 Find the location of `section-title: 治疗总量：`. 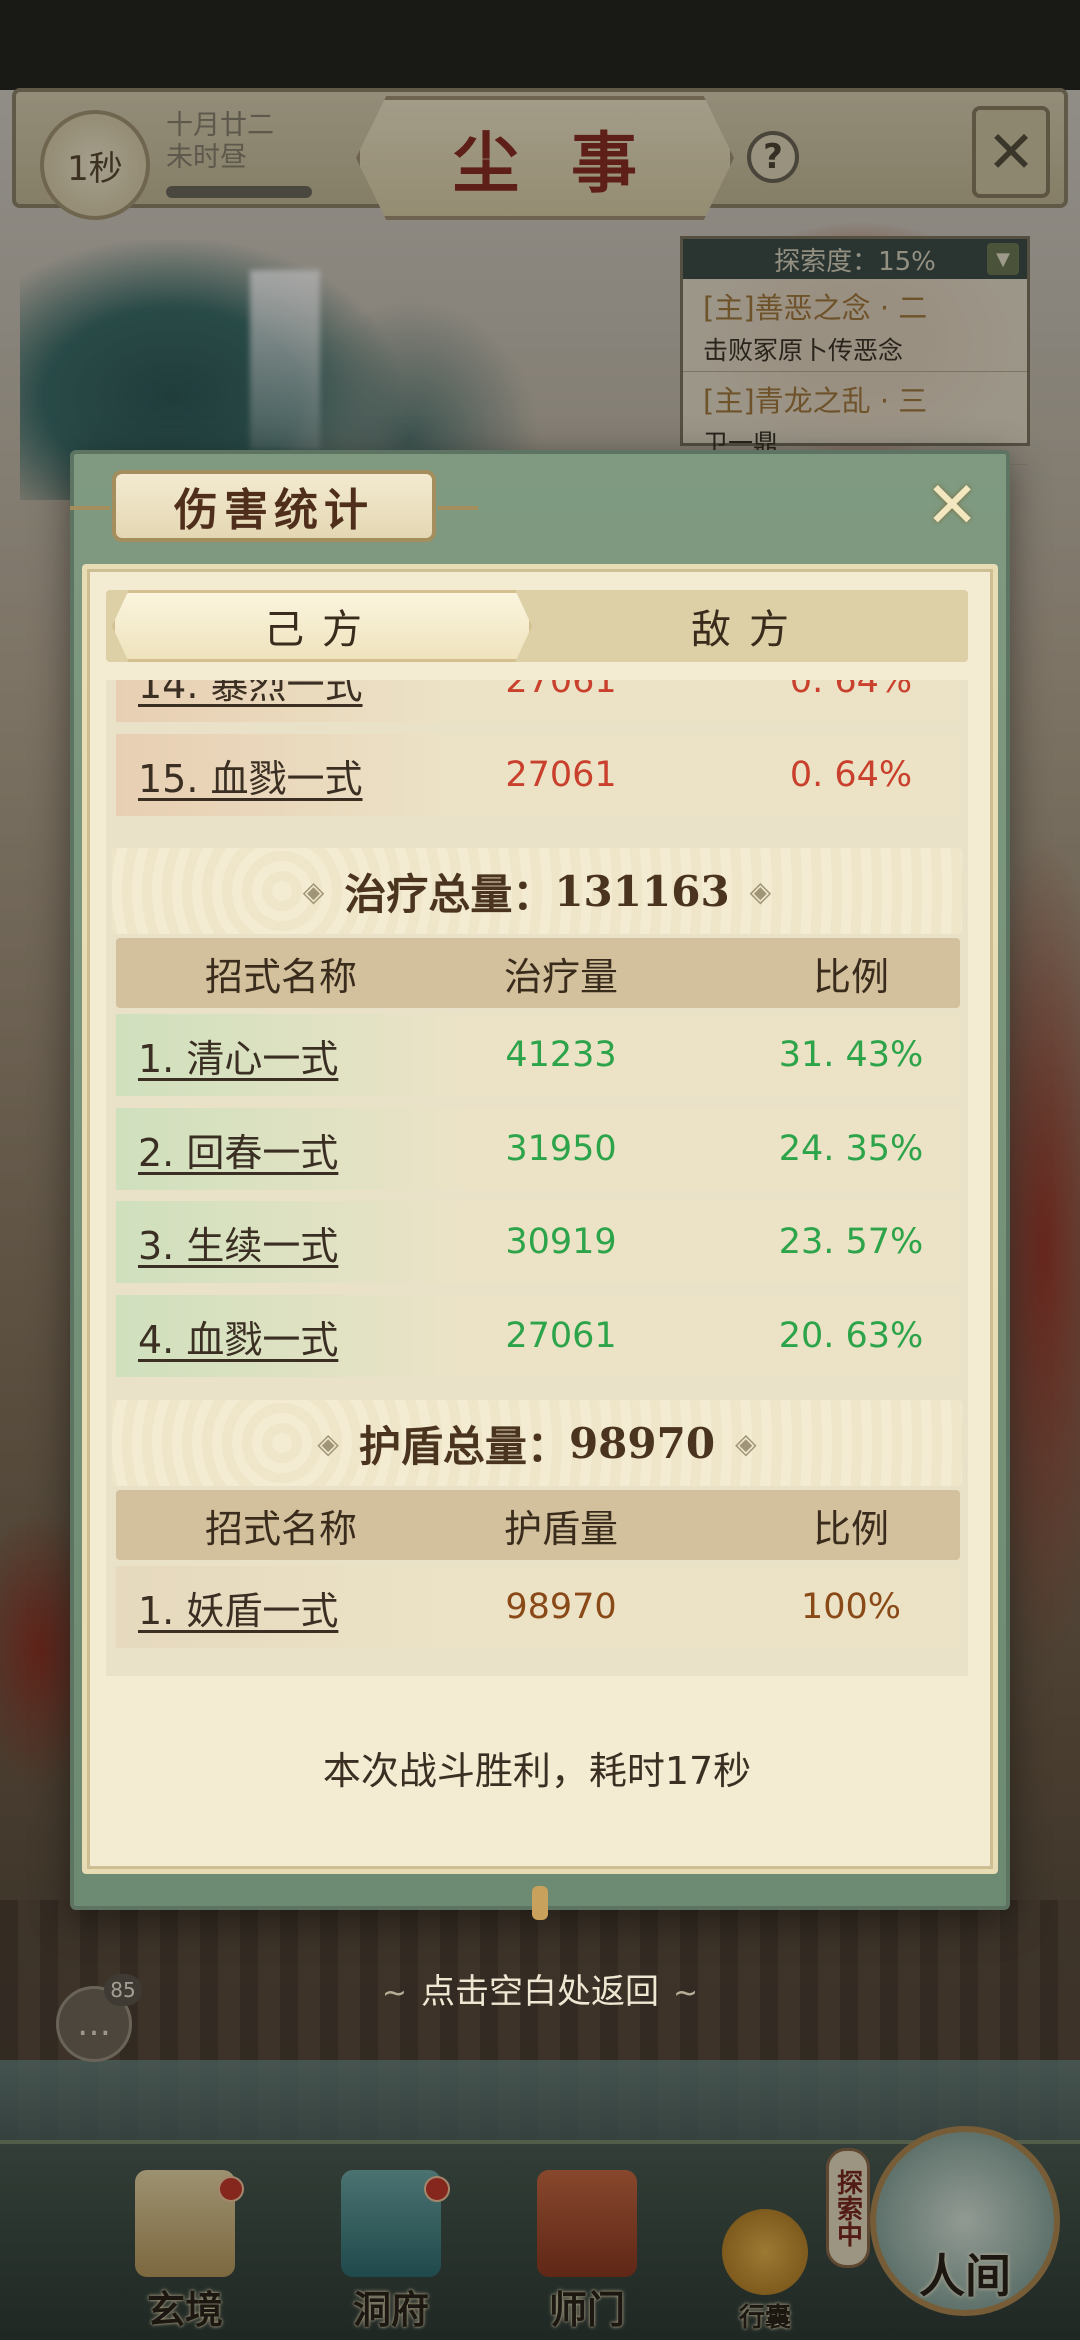

section-title: 治疗总量： is located at coordinates (449, 894).